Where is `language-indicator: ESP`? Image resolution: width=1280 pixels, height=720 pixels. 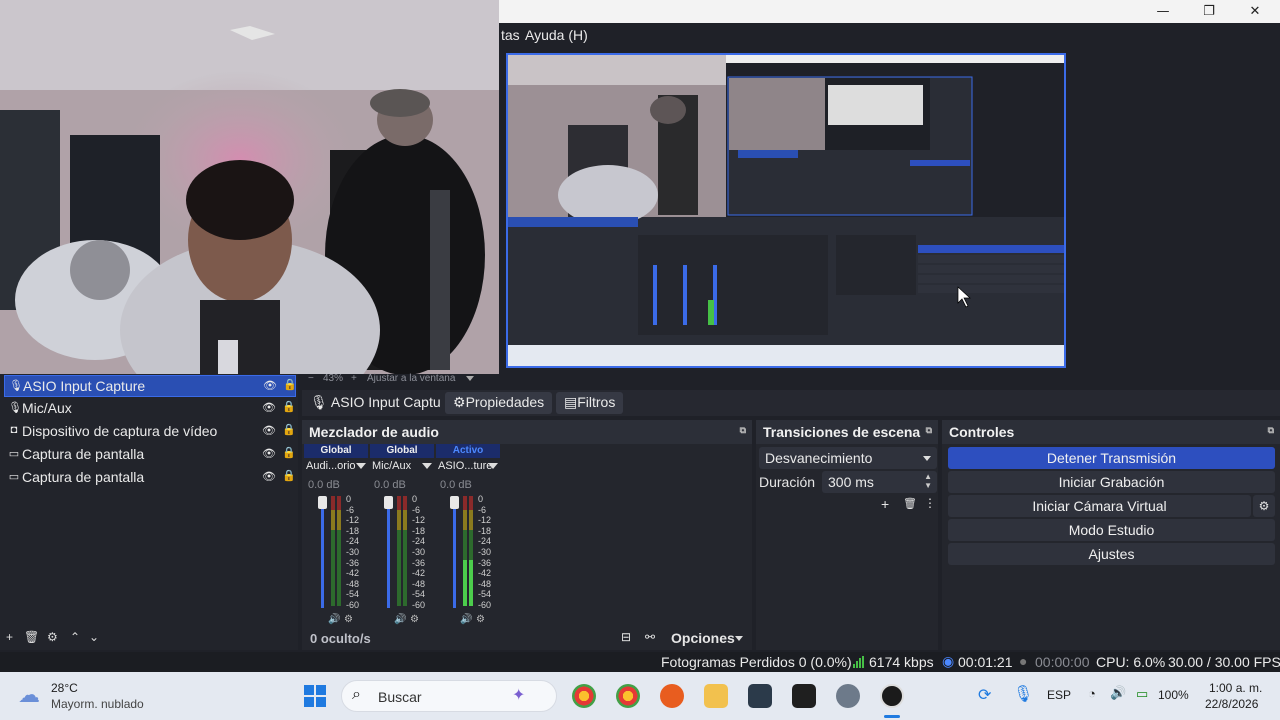 language-indicator: ESP is located at coordinates (1059, 695).